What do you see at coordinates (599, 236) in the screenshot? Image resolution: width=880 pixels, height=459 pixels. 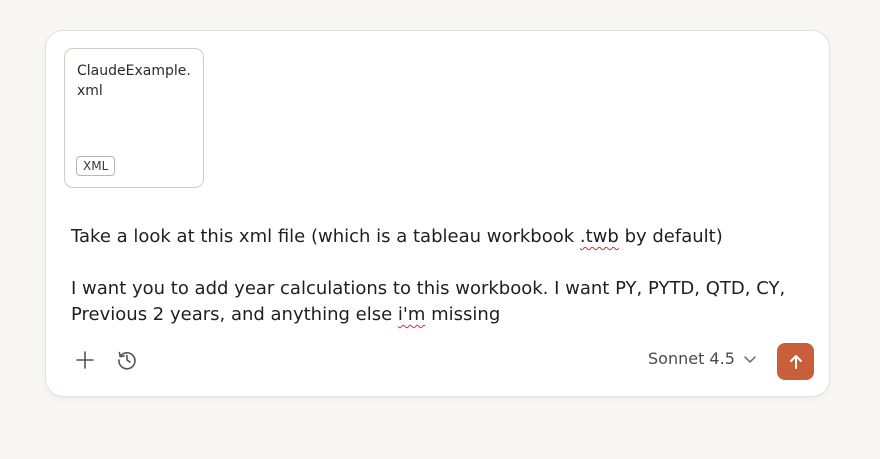 I see `spellcheck-flag: .twb` at bounding box center [599, 236].